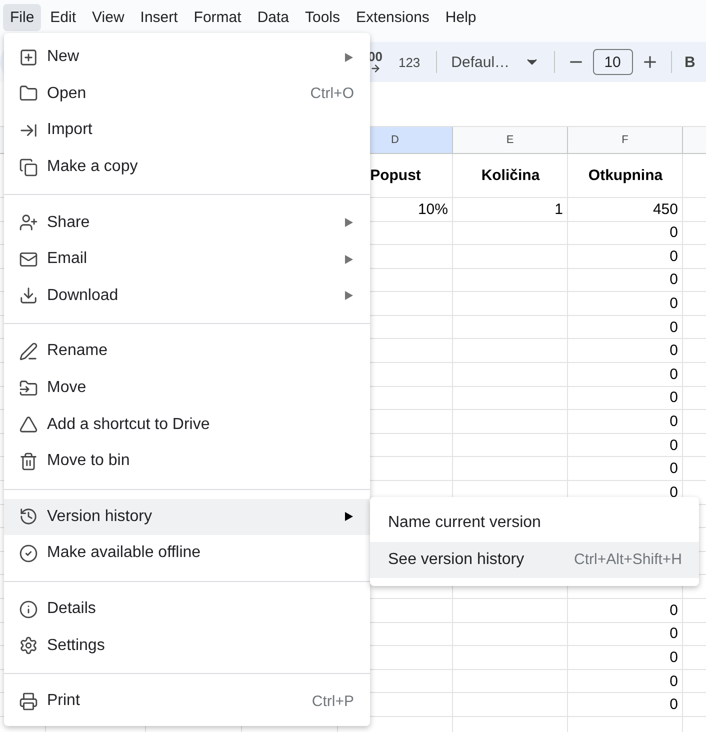 This screenshot has width=706, height=732. What do you see at coordinates (461, 17) in the screenshot?
I see `menu-item: Help` at bounding box center [461, 17].